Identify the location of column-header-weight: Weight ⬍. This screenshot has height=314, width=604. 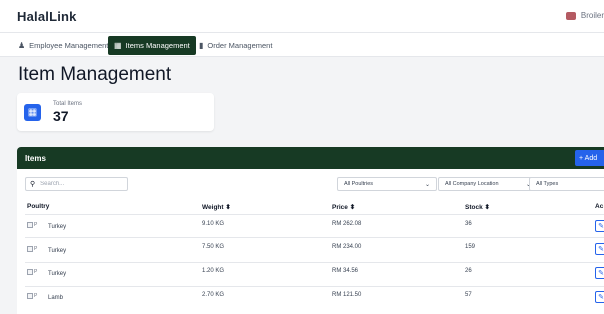
(216, 207).